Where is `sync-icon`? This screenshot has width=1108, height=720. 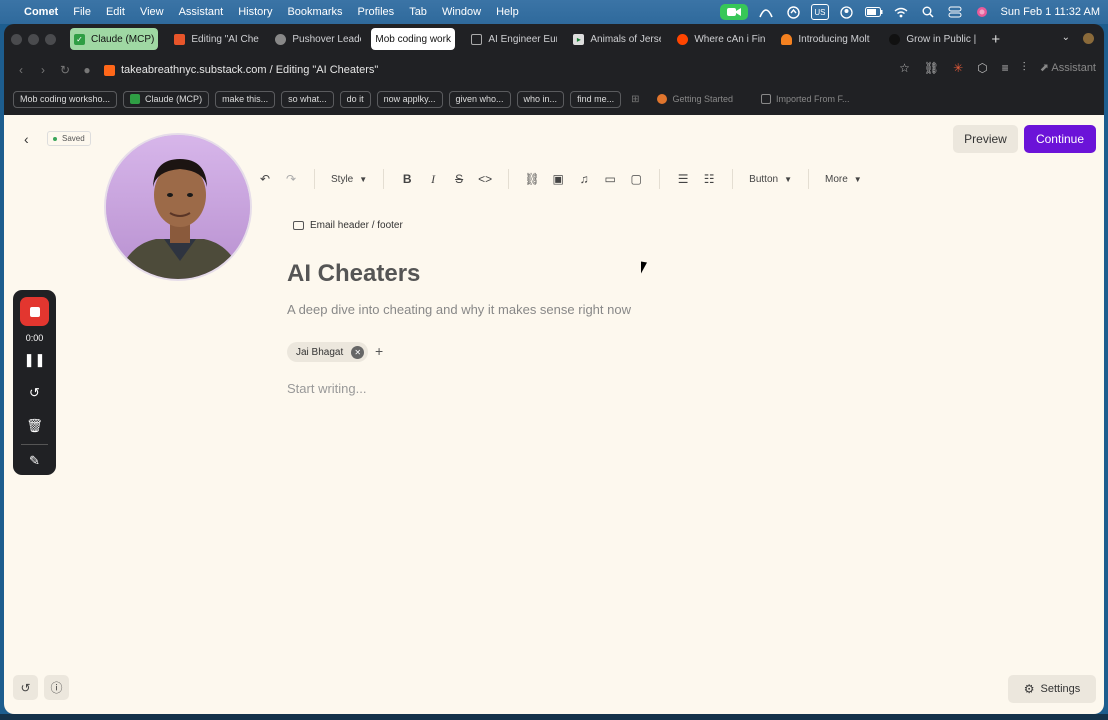 sync-icon is located at coordinates (793, 12).